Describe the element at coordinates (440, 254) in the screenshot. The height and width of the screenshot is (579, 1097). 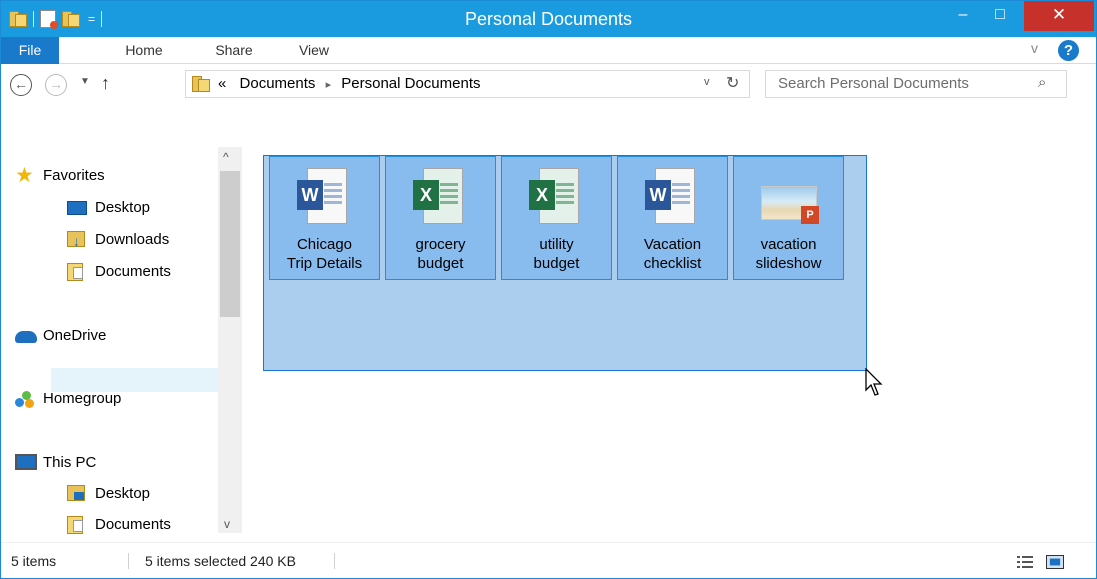
I see `file-name: grocery budget` at that location.